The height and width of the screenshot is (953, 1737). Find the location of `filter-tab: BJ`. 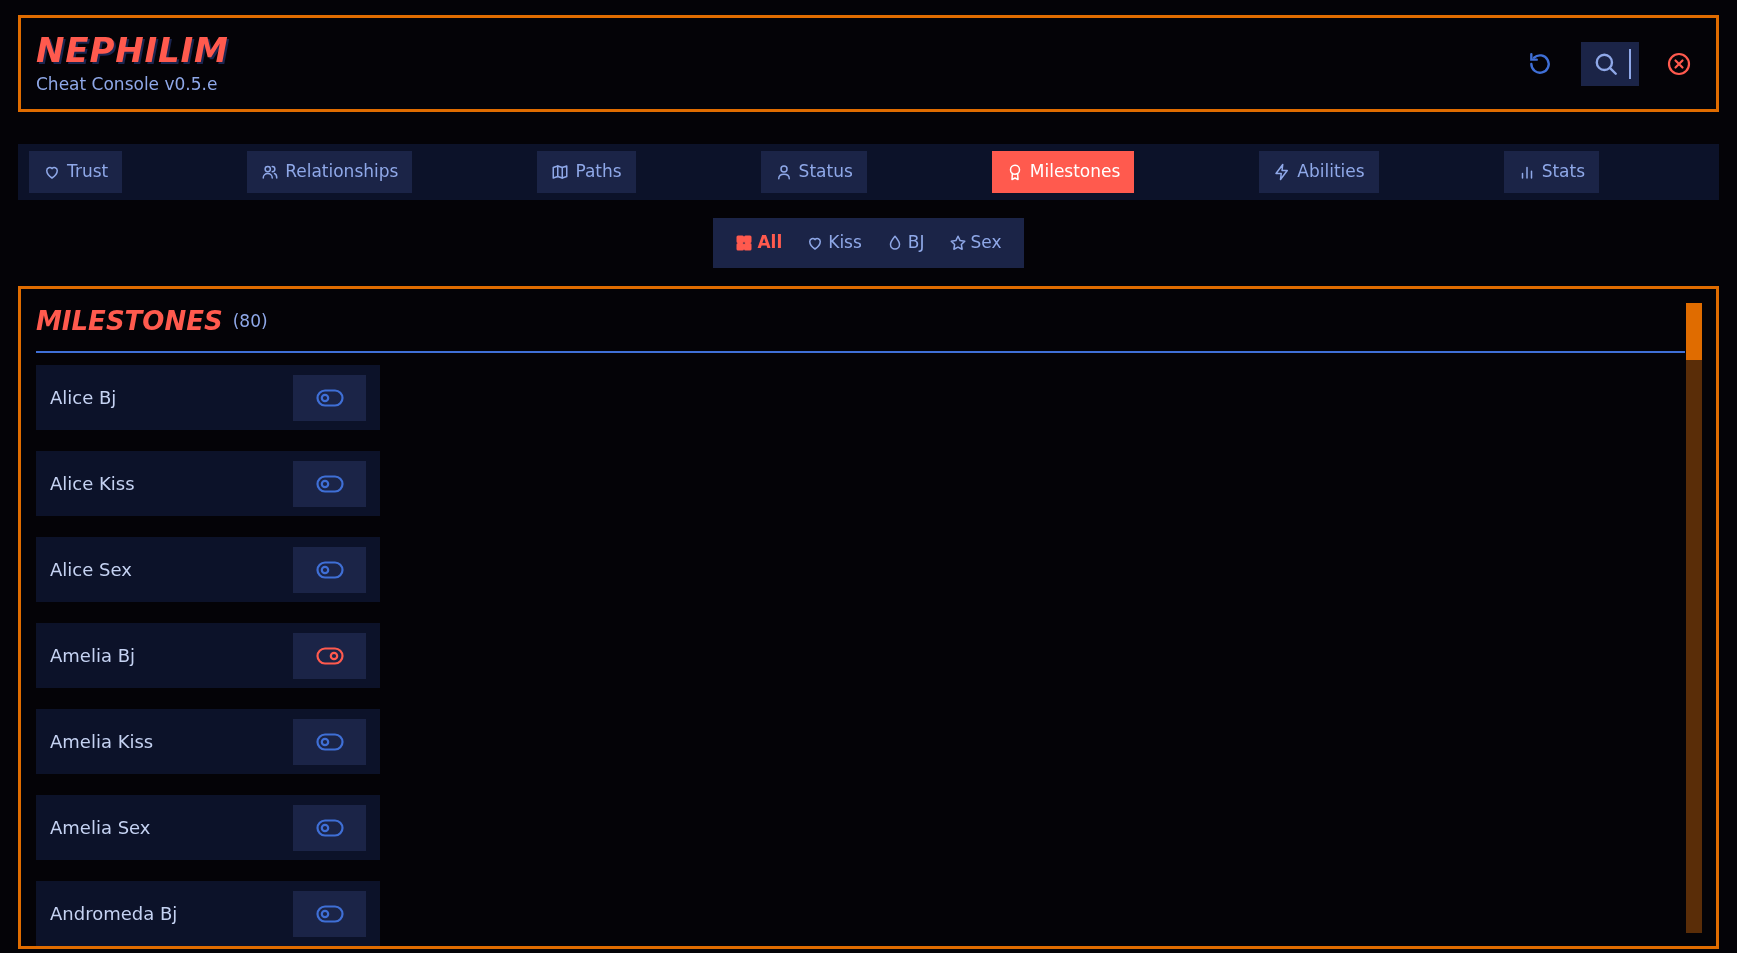

filter-tab: BJ is located at coordinates (905, 243).